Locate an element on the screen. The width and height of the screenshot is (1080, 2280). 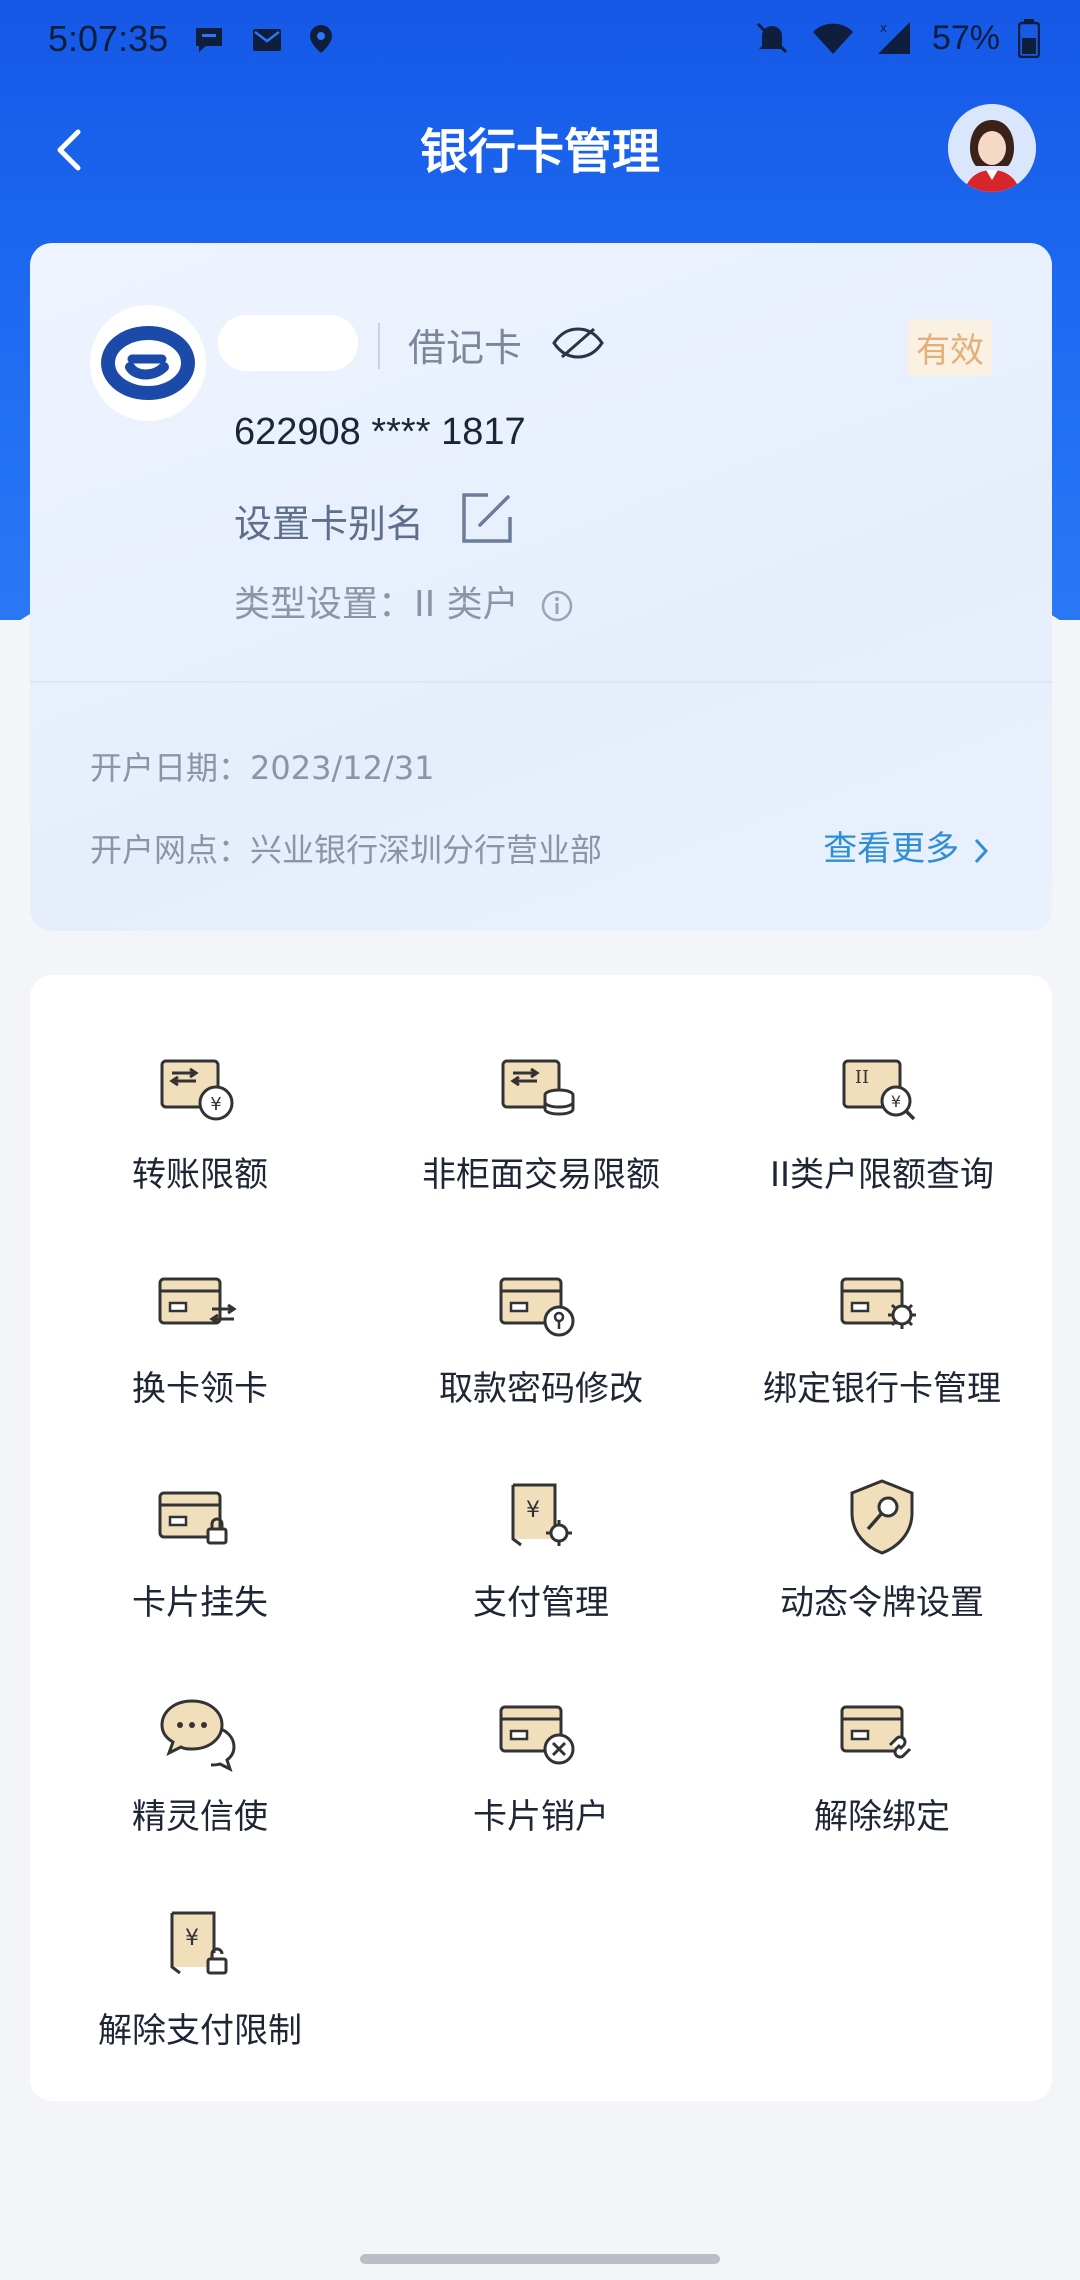
account-type-setting: 类型设置：II 类户 is located at coordinates (404, 601).